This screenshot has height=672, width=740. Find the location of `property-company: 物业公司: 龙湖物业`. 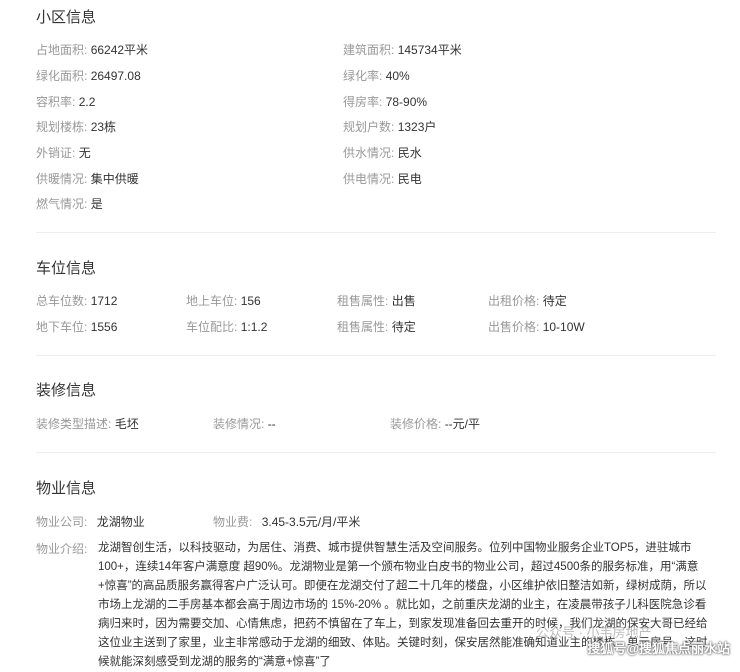

property-company: 物业公司: 龙湖物业 is located at coordinates (90, 522).